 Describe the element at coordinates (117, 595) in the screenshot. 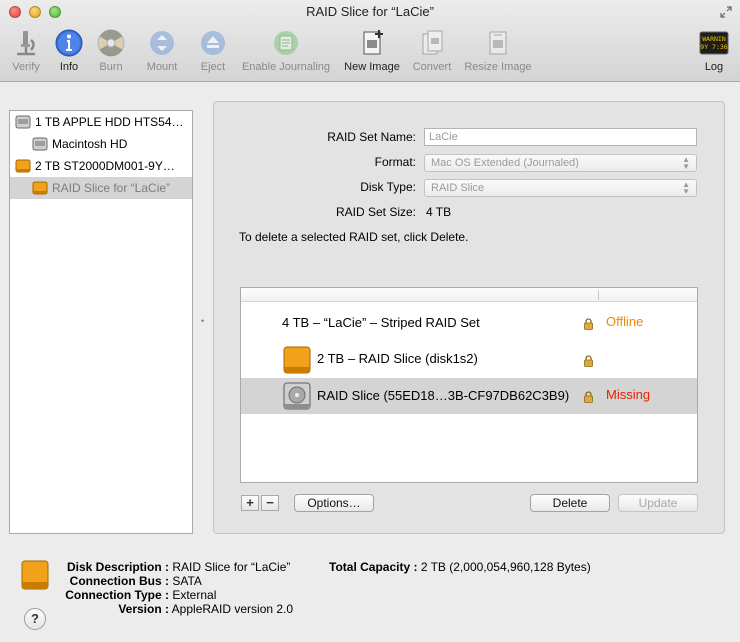

I see `connection-type-label: Connection Type :` at that location.